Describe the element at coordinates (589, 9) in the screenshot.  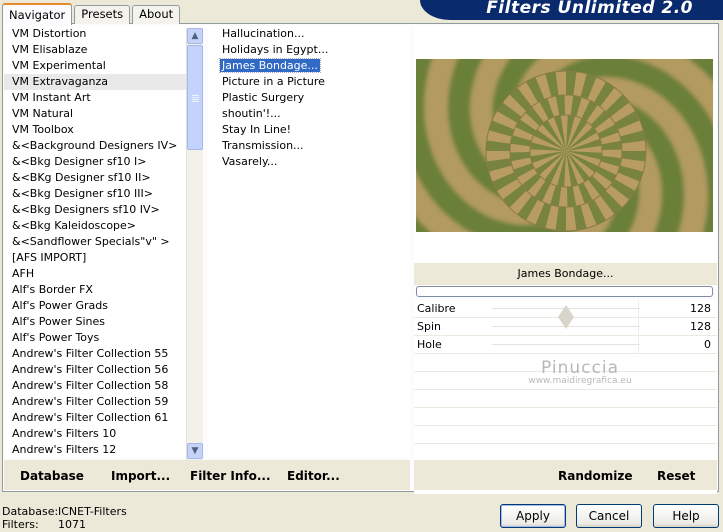
I see `app-title: Filters Unlimited 2.0` at that location.